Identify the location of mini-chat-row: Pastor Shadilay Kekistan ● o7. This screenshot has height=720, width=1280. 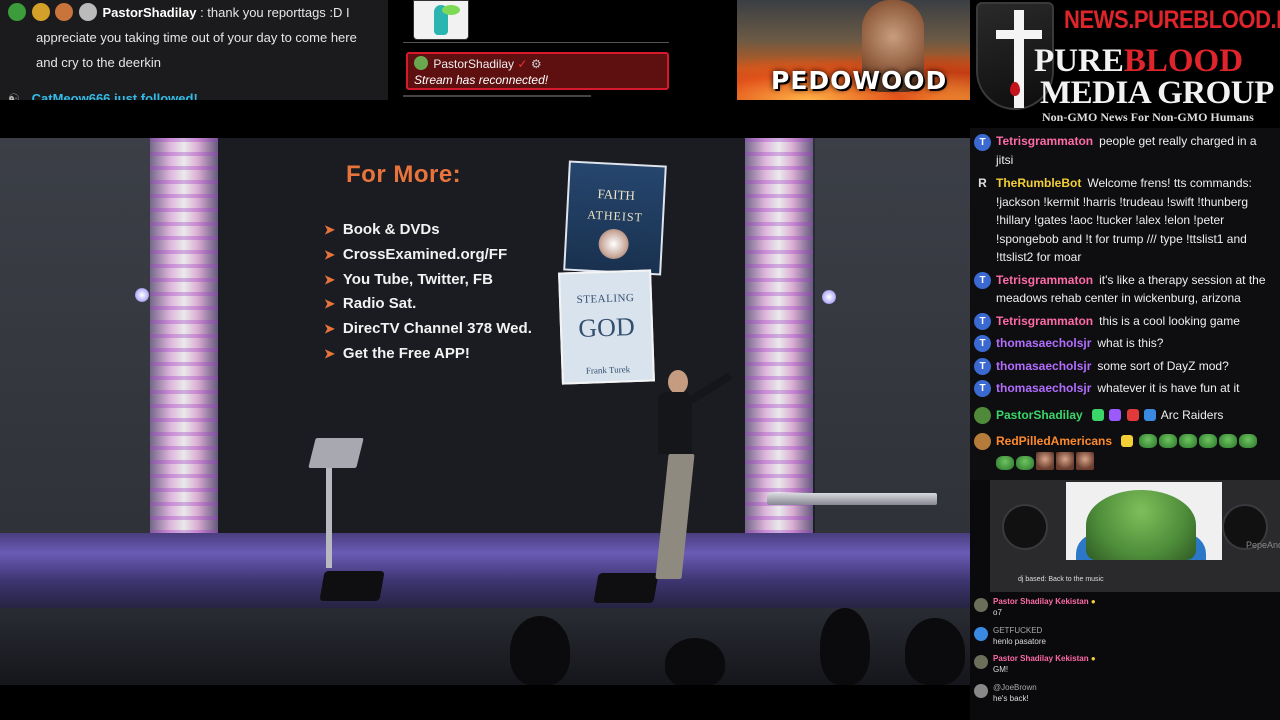
(1125, 610).